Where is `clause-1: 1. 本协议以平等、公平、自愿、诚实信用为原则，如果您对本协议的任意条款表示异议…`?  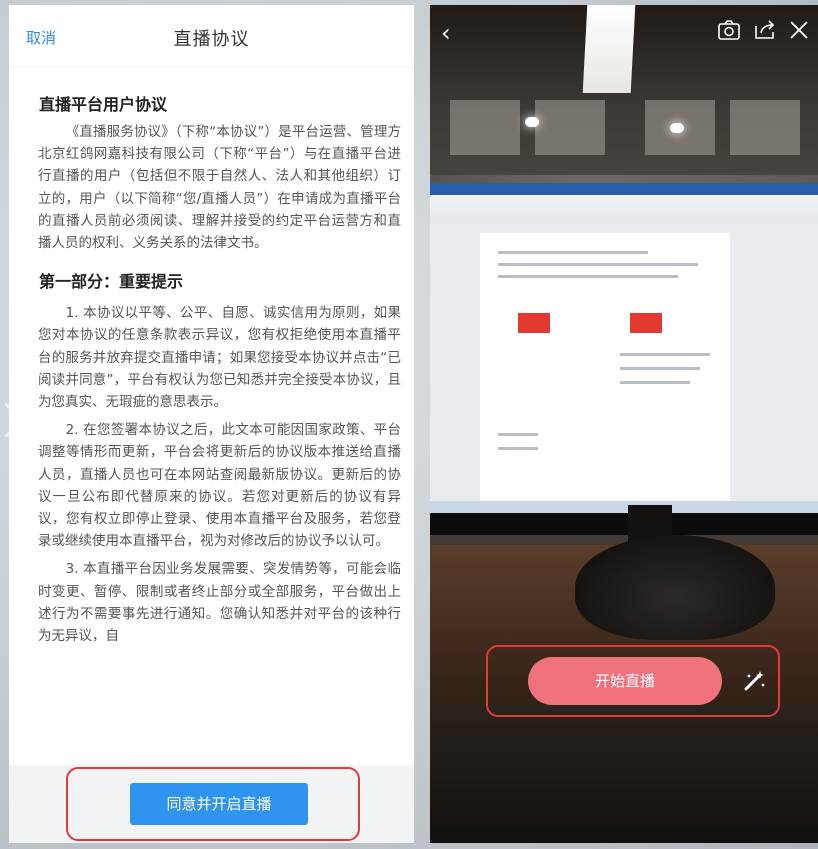
clause-1: 1. 本协议以平等、公平、自愿、诚实信用为原则，如果您对本协议的任意条款表示异议… is located at coordinates (219, 358).